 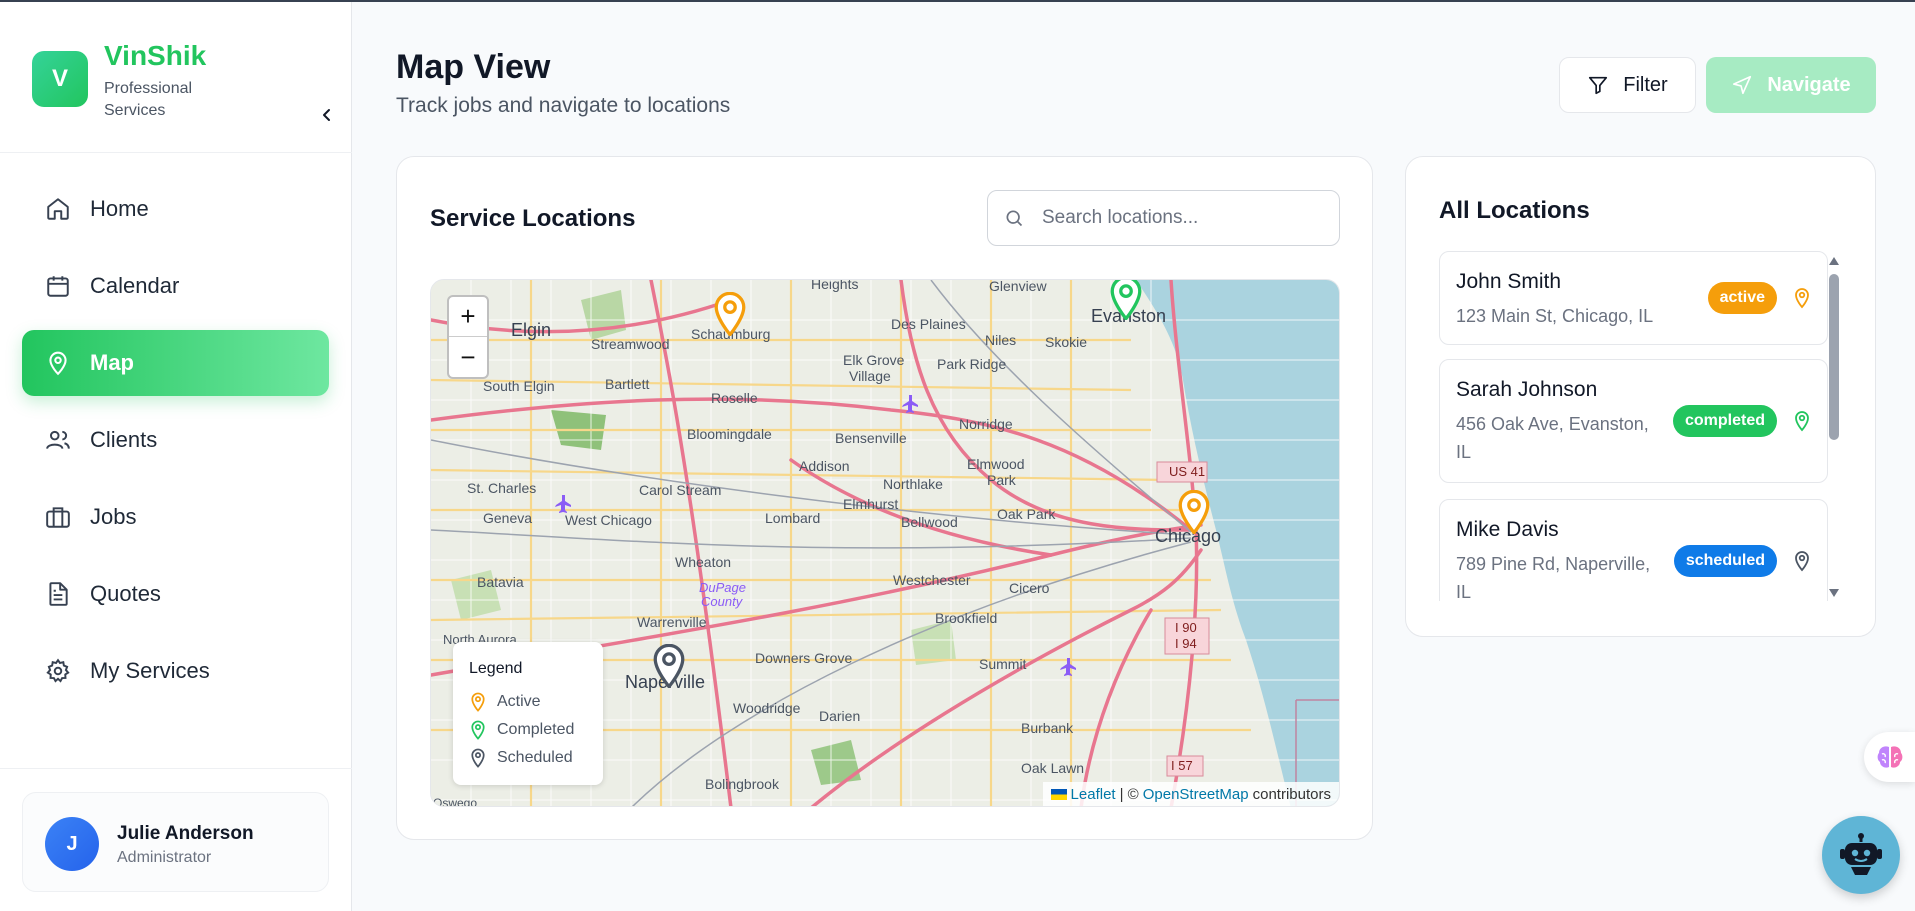 What do you see at coordinates (58, 286) in the screenshot?
I see `calendar-icon` at bounding box center [58, 286].